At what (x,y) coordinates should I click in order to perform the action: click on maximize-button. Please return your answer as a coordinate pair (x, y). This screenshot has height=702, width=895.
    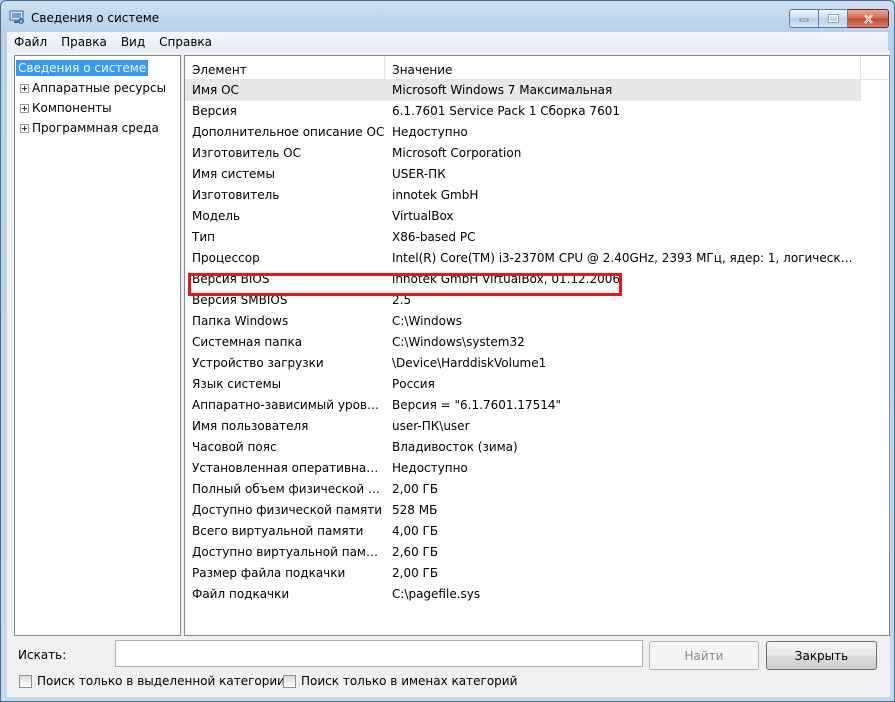
    Looking at the image, I should click on (833, 18).